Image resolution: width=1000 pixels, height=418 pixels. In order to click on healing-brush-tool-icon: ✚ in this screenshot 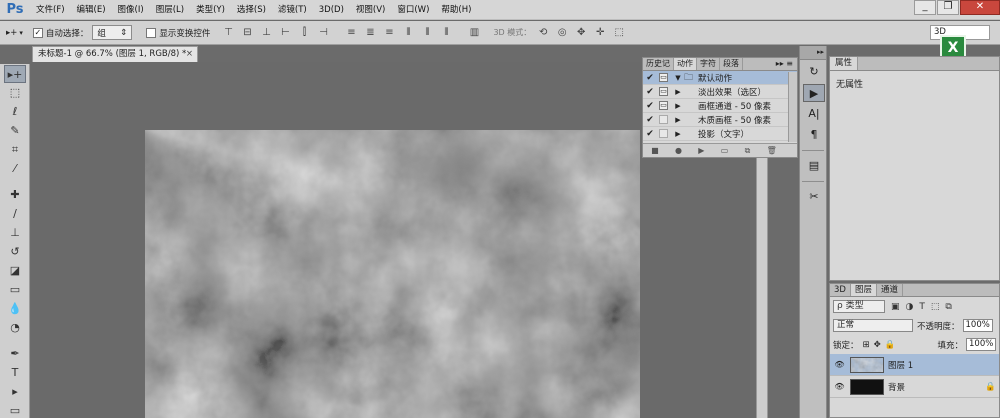, I will do `click(15, 195)`.